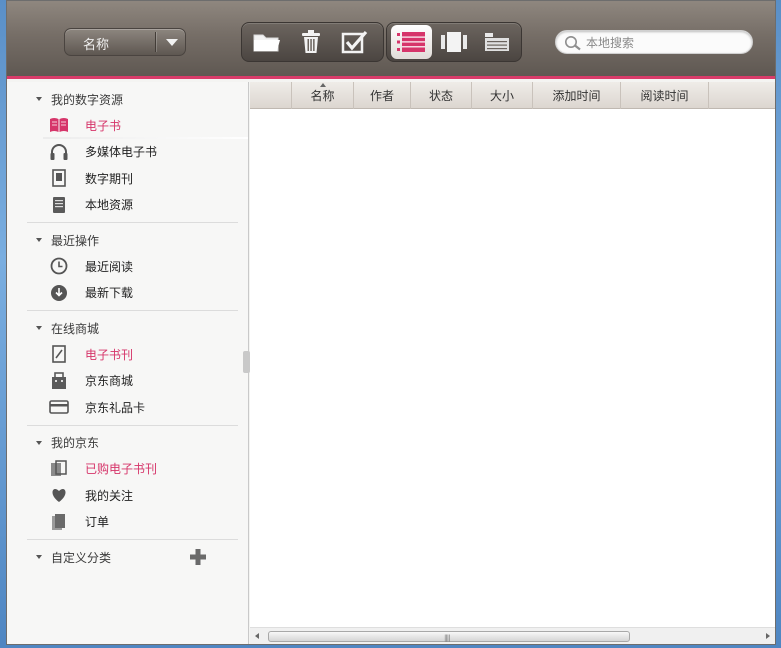 The image size is (781, 648). What do you see at coordinates (59, 152) in the screenshot?
I see `headphones-icon` at bounding box center [59, 152].